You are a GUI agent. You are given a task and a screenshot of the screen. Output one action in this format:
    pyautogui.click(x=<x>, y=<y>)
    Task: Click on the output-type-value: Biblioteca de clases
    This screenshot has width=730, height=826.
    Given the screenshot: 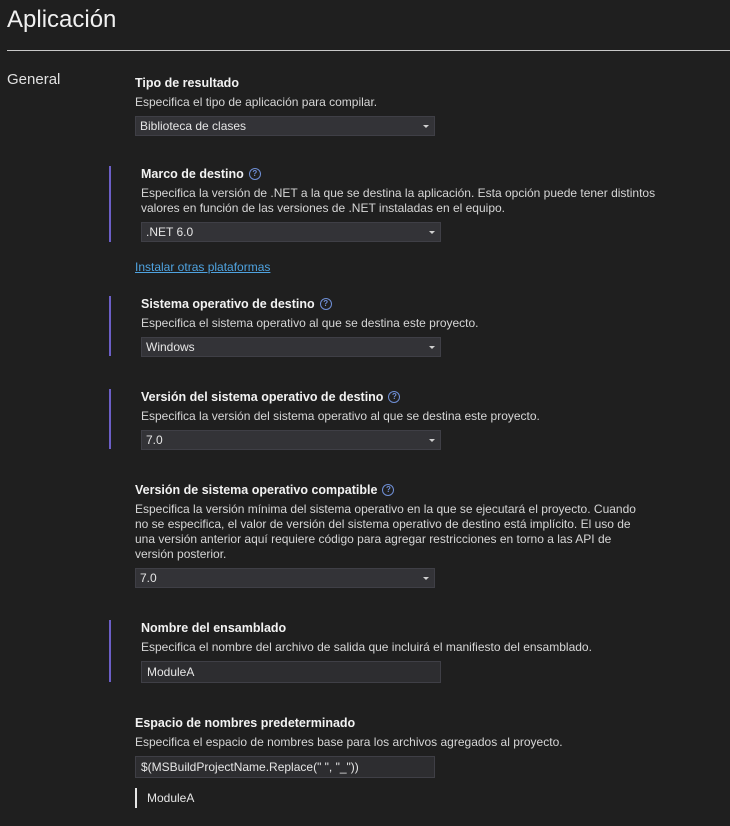 What is the action you would take?
    pyautogui.click(x=193, y=126)
    